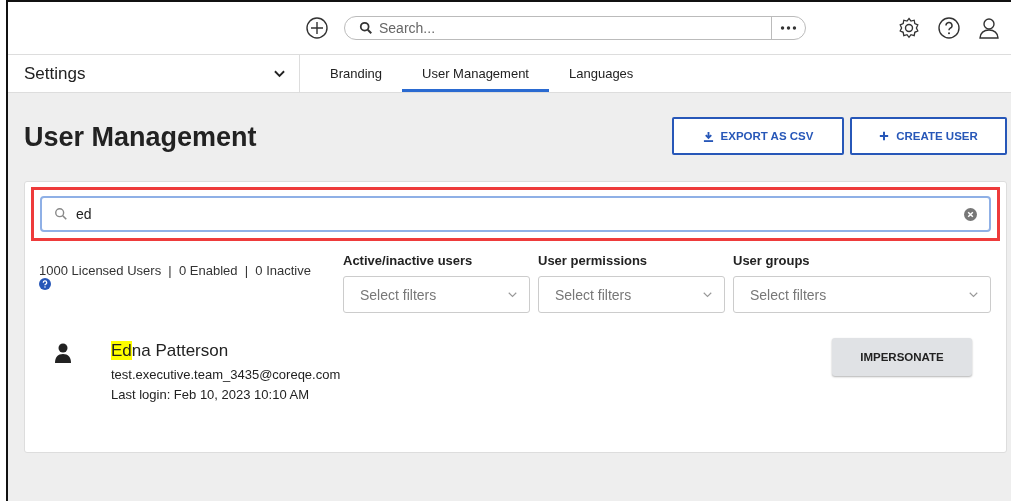  Describe the element at coordinates (317, 28) in the screenshot. I see `add-icon` at that location.